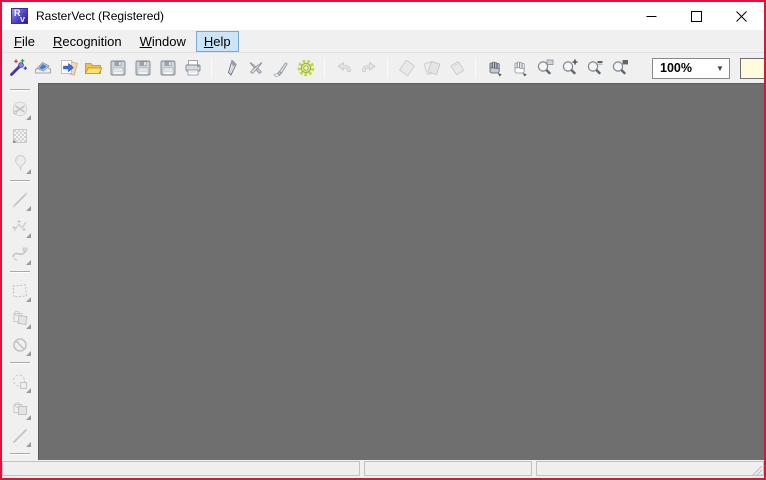 The image size is (766, 480). What do you see at coordinates (752, 68) in the screenshot?
I see `color-swatch` at bounding box center [752, 68].